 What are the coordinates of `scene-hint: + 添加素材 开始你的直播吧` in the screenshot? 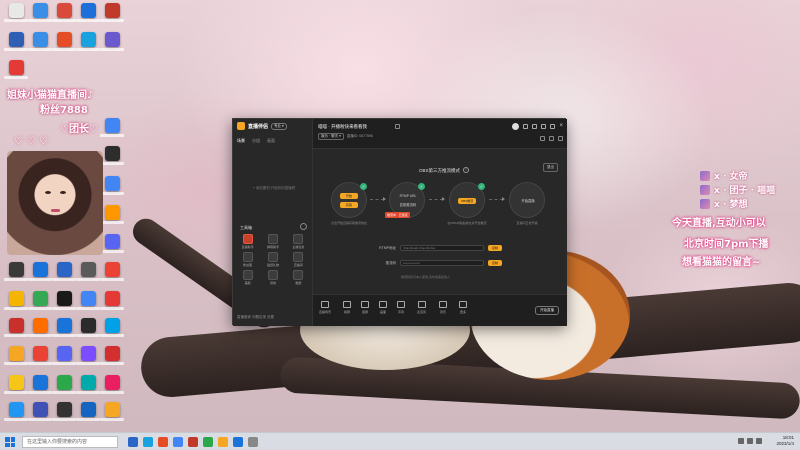 It's located at (274, 188).